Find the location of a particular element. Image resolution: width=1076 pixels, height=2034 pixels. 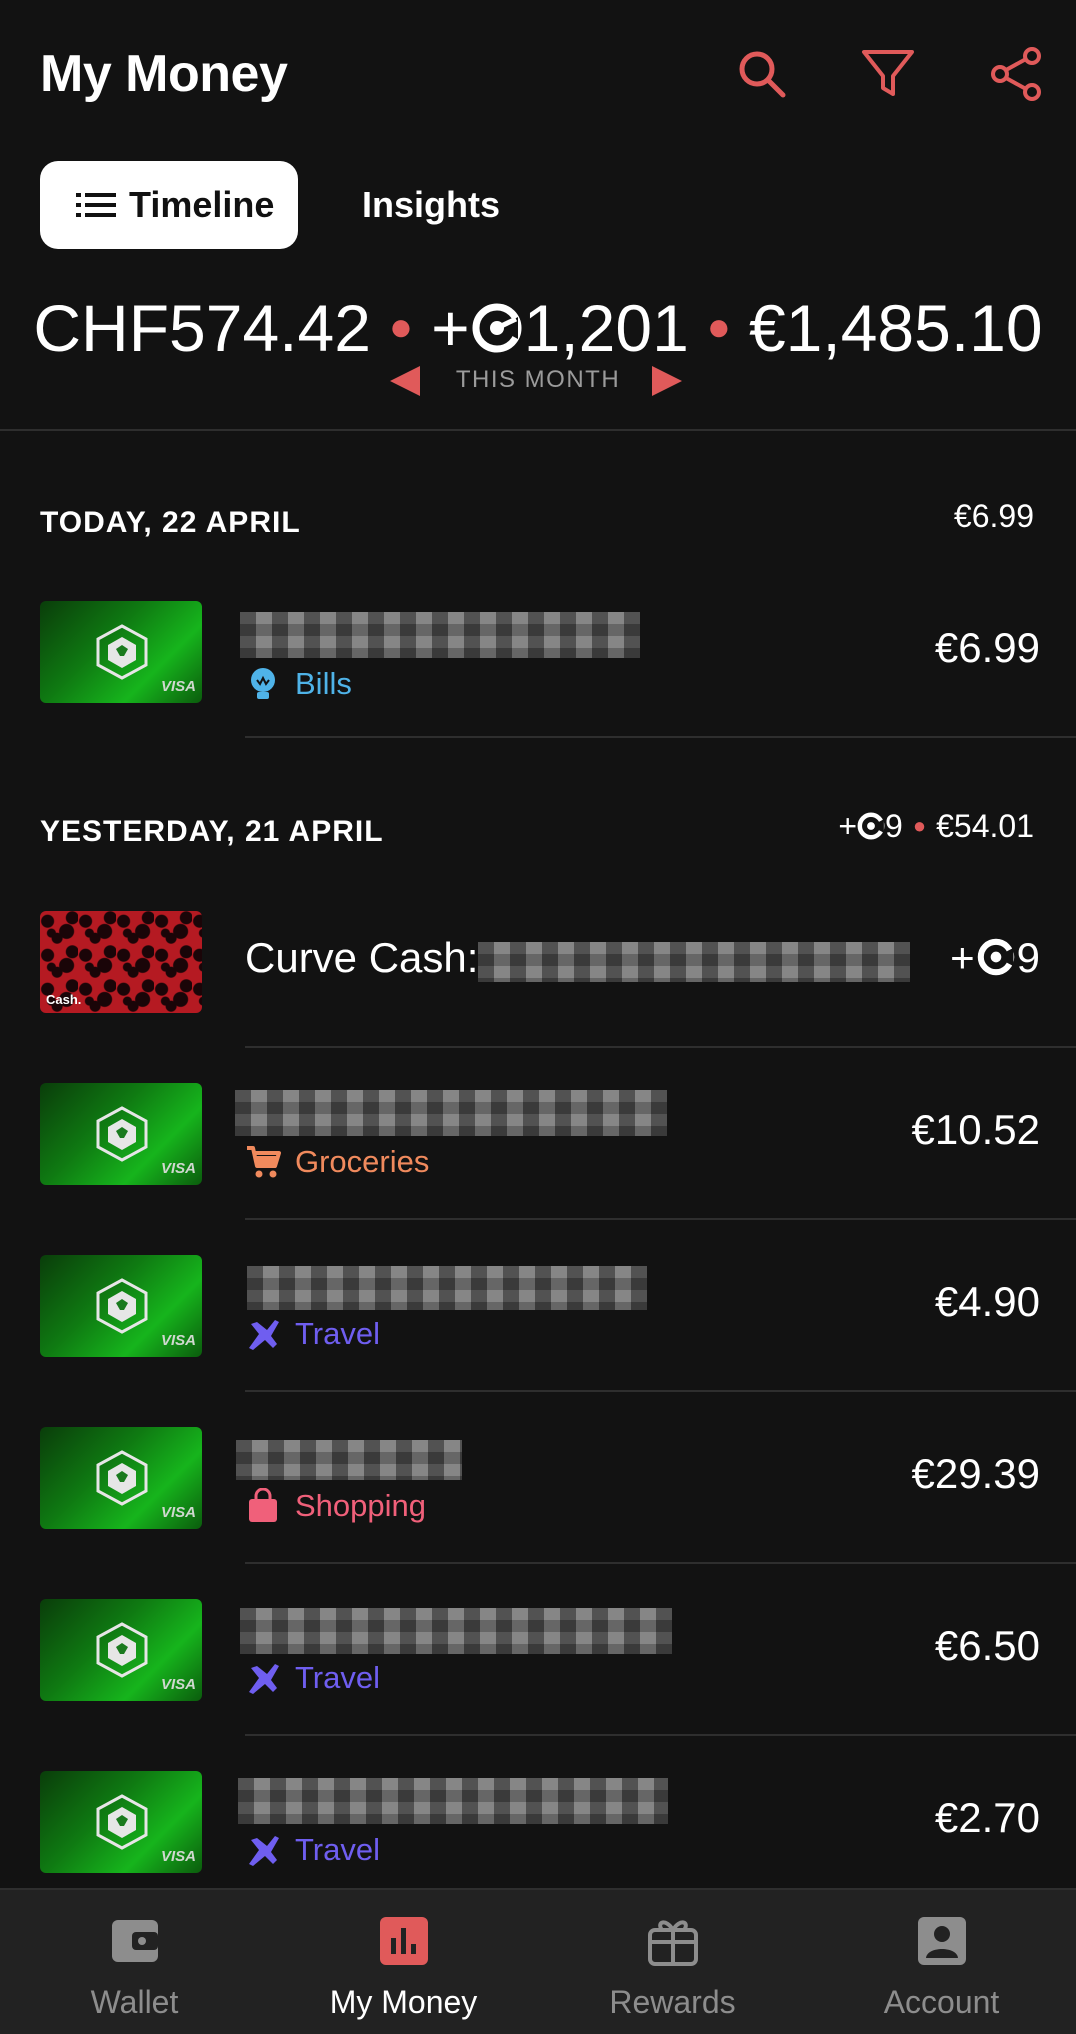

filter-icon is located at coordinates (888, 74).